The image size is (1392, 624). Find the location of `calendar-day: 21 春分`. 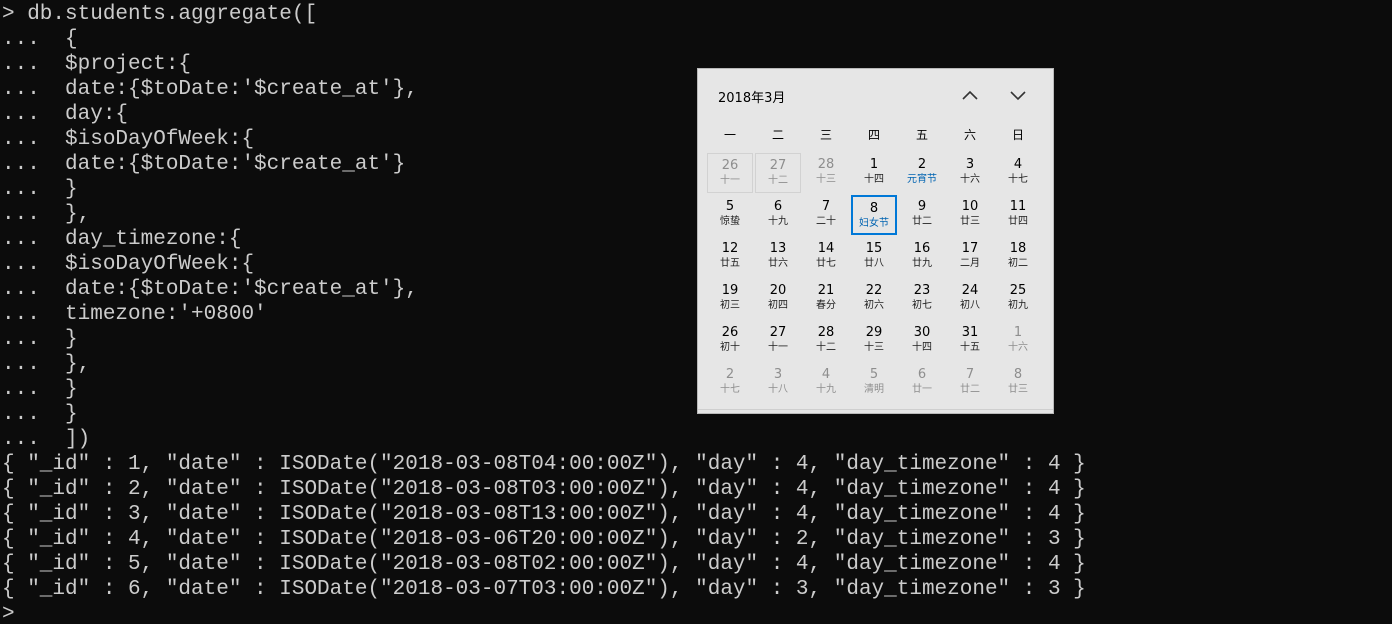

calendar-day: 21 春分 is located at coordinates (826, 299).